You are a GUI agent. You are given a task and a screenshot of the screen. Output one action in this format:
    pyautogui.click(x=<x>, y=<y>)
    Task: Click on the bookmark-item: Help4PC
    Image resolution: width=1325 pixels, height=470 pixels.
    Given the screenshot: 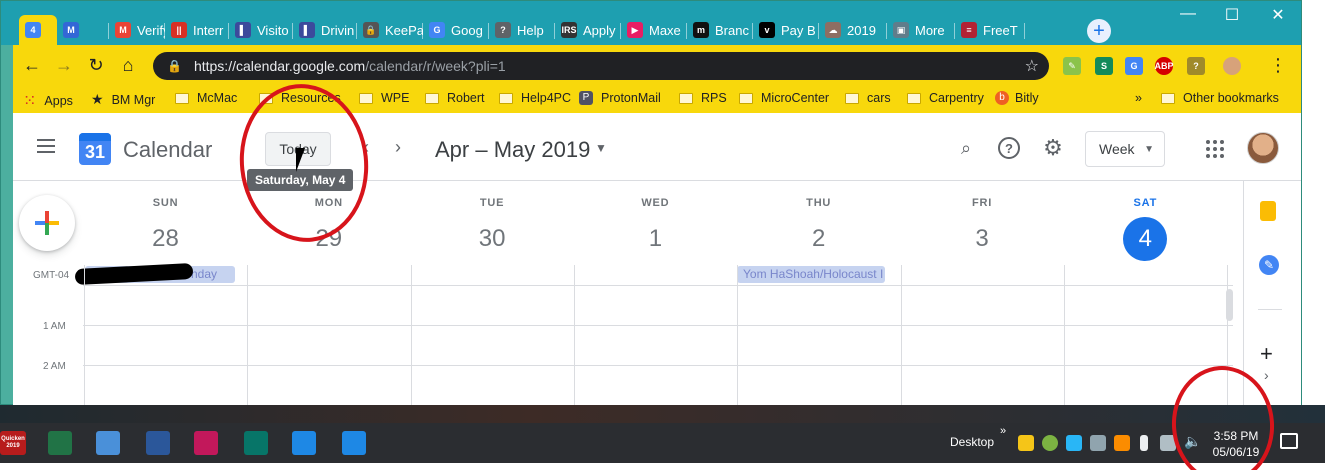 What is the action you would take?
    pyautogui.click(x=535, y=98)
    